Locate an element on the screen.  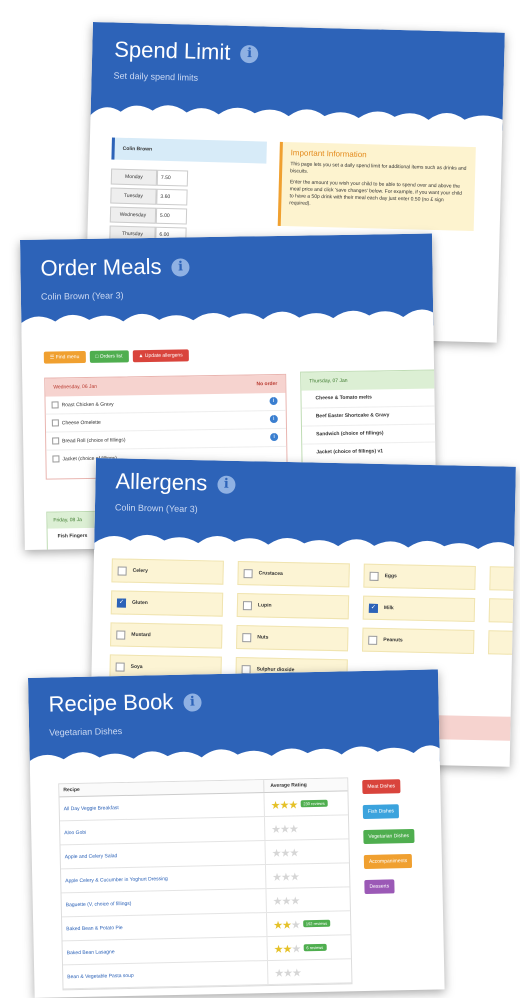
recipe-link: All Day Veggie Breakfast is located at coordinates (162, 807).